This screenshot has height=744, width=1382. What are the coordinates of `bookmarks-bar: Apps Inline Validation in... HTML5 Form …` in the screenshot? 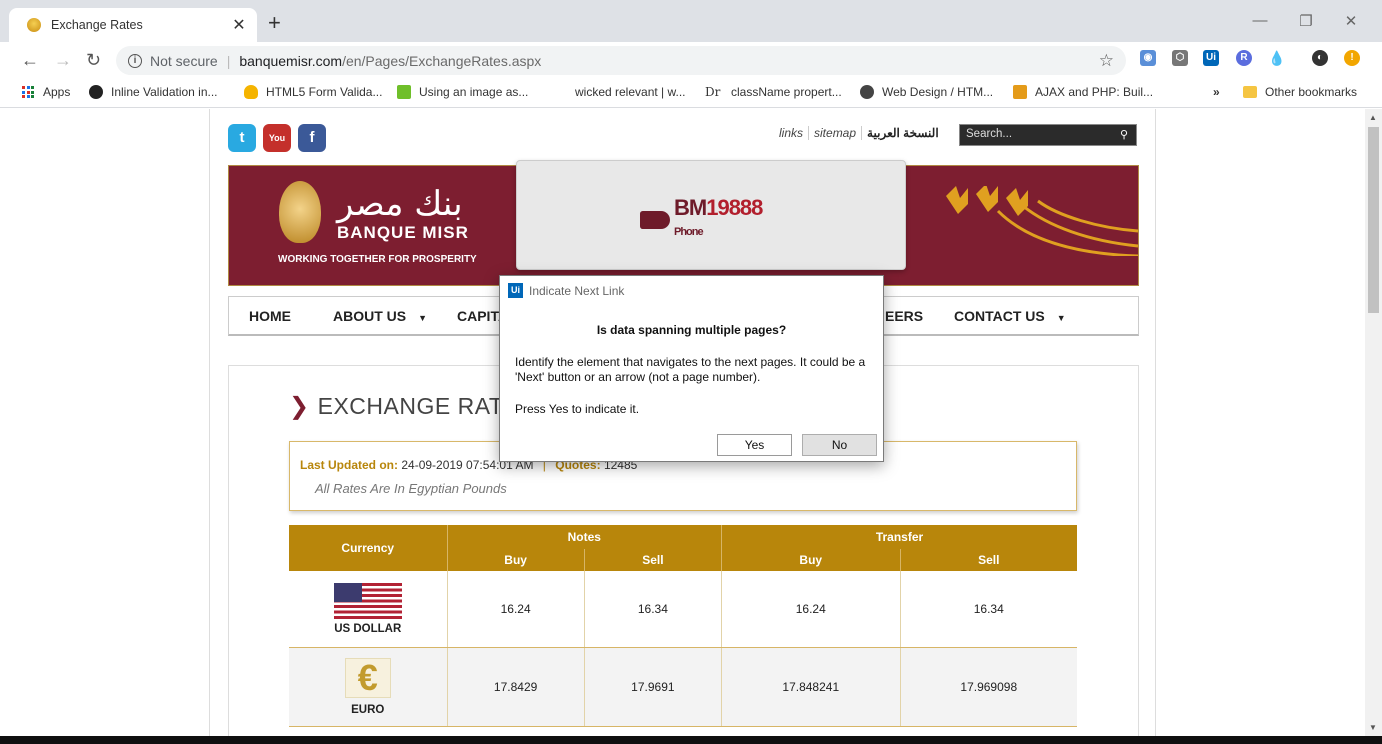 It's located at (691, 93).